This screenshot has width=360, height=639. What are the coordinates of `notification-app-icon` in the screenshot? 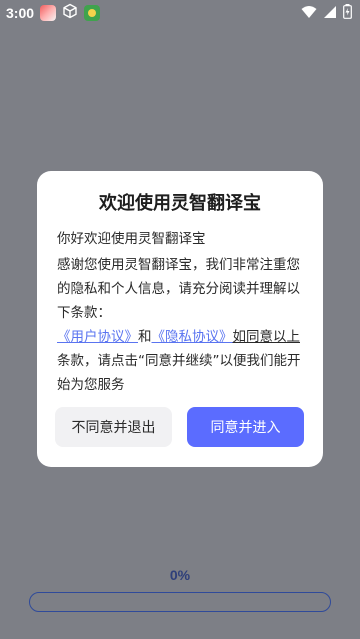 It's located at (48, 13).